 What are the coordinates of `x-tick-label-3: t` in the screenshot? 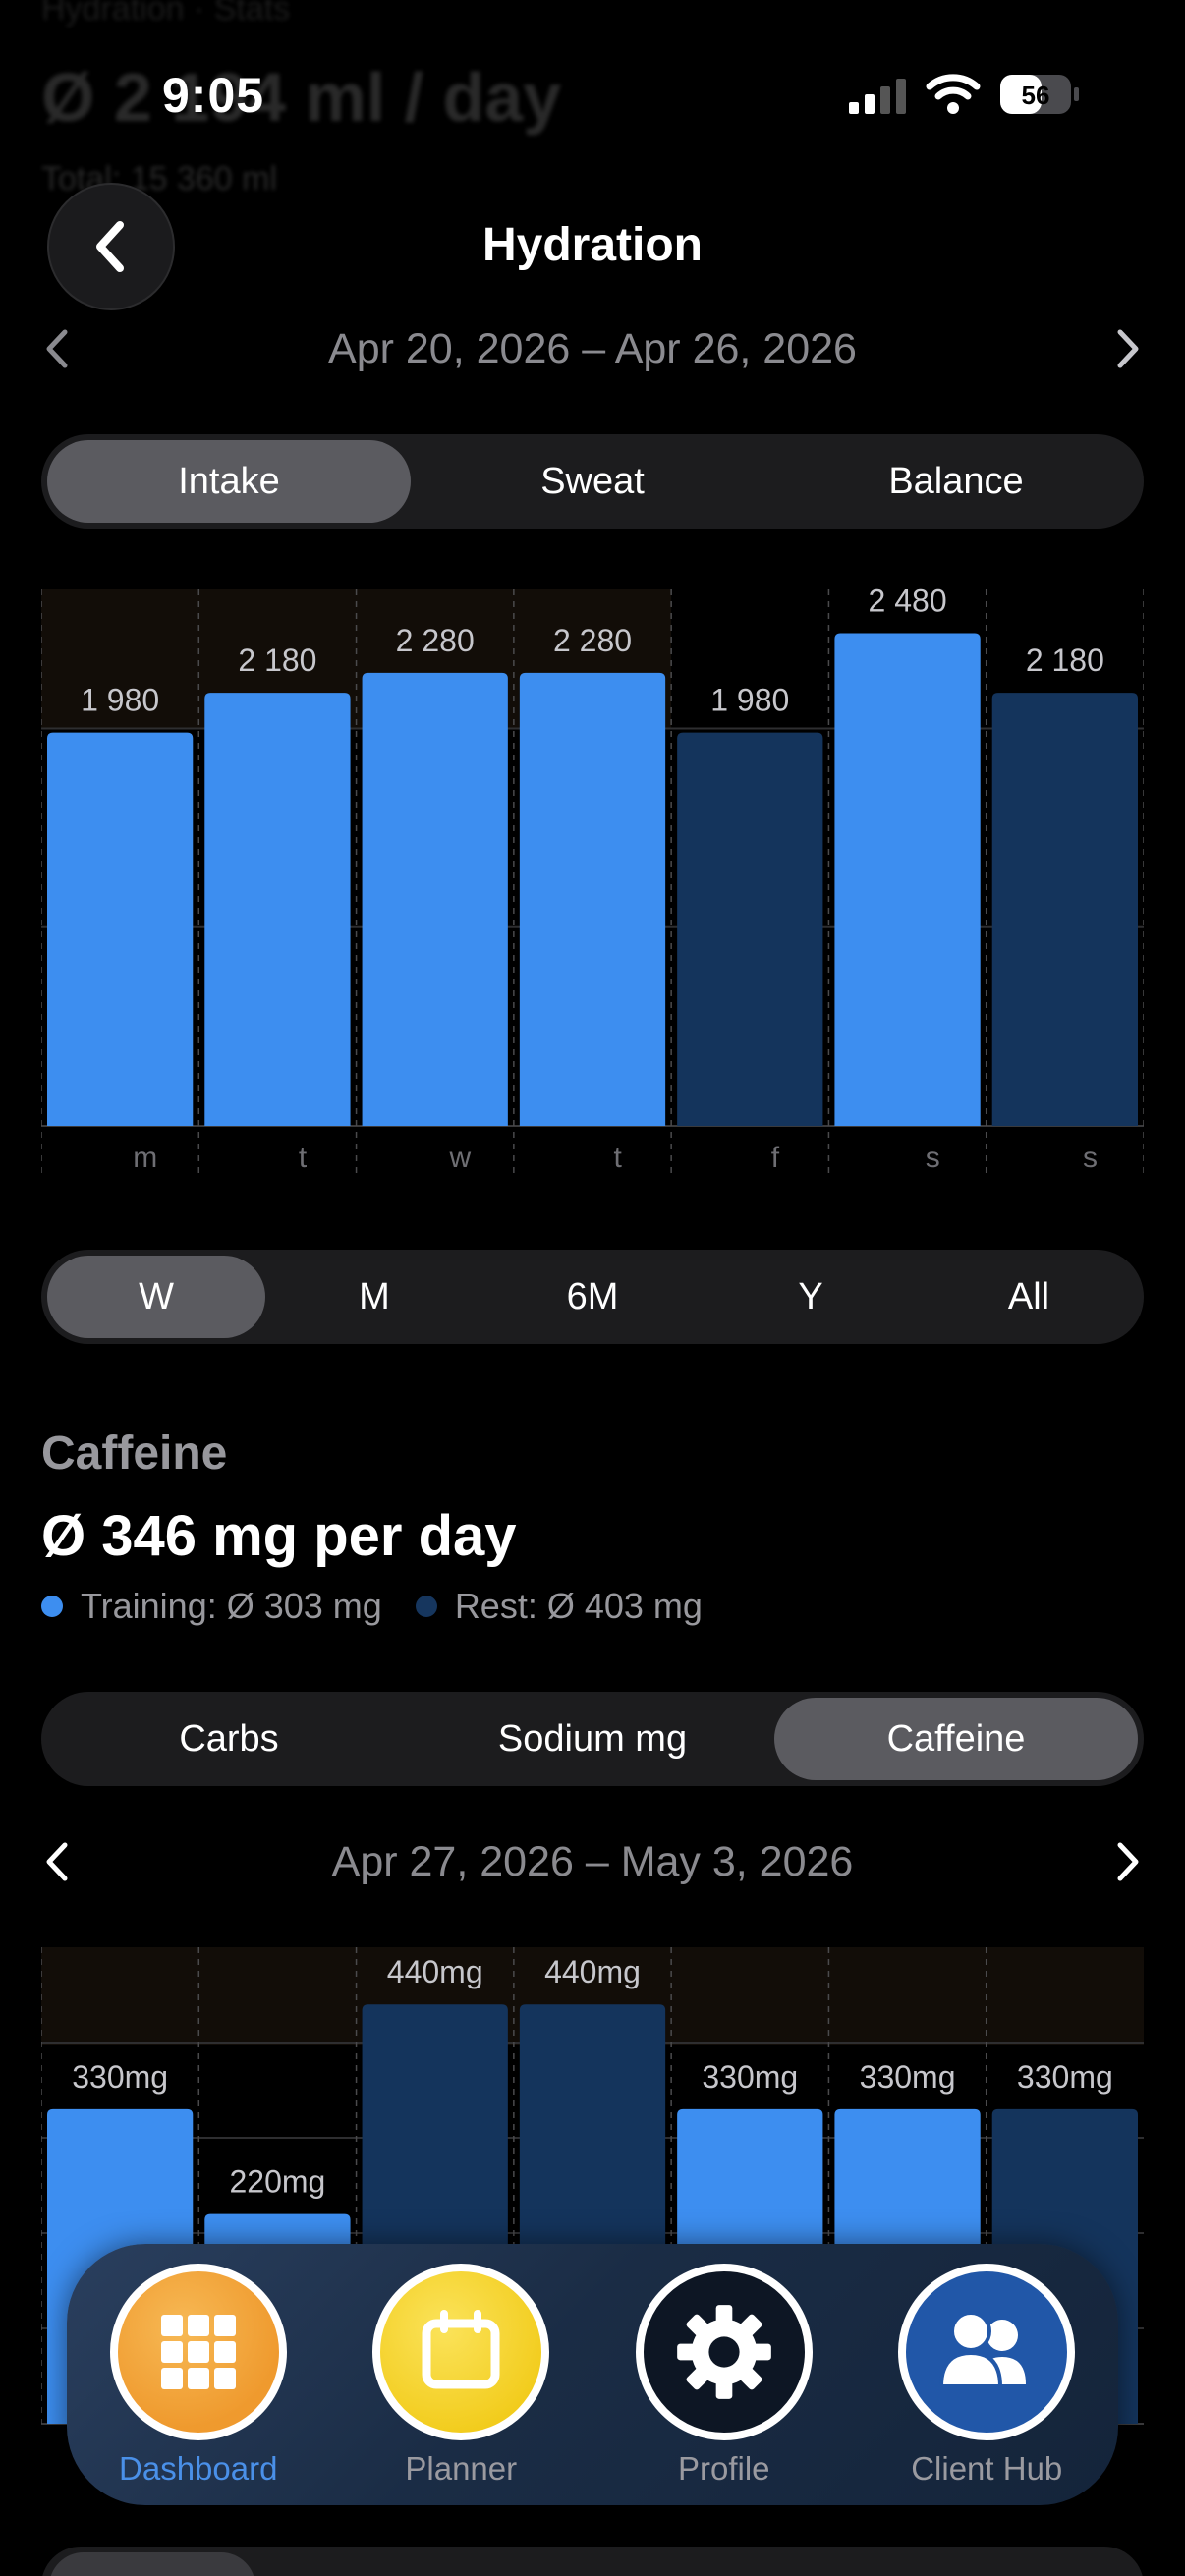 It's located at (618, 1158).